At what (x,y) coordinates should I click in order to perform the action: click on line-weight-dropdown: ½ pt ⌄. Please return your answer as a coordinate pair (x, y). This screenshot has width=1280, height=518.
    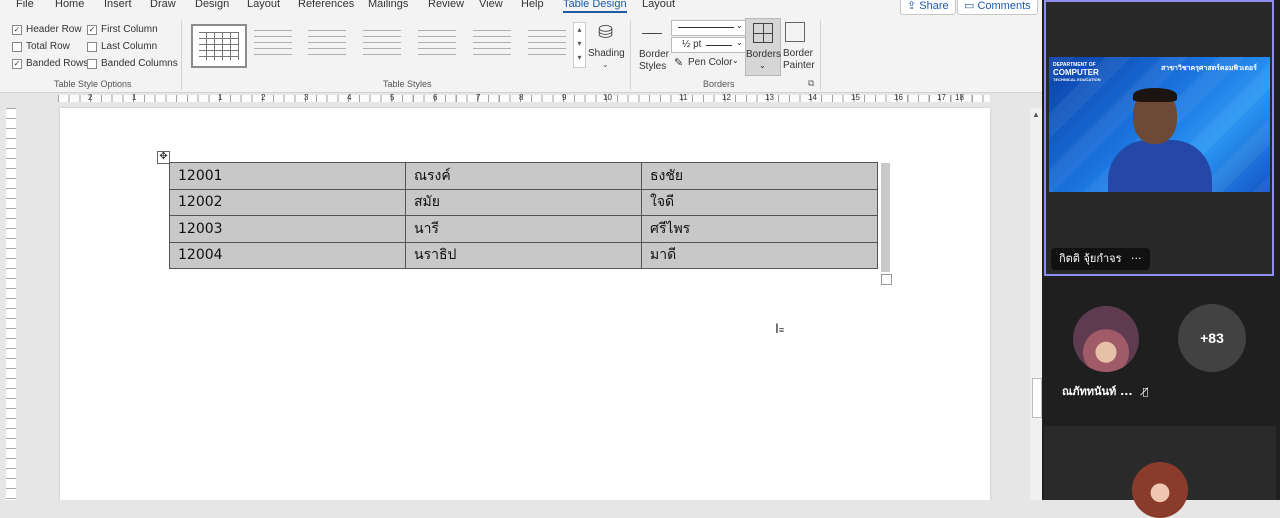
    Looking at the image, I should click on (709, 45).